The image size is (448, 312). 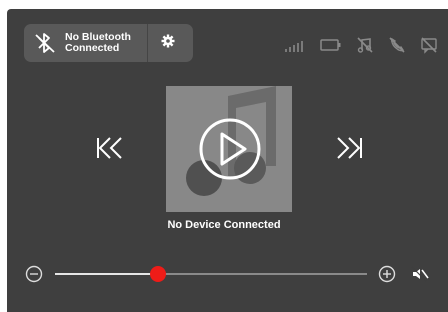 I want to click on play-button, so click(x=230, y=149).